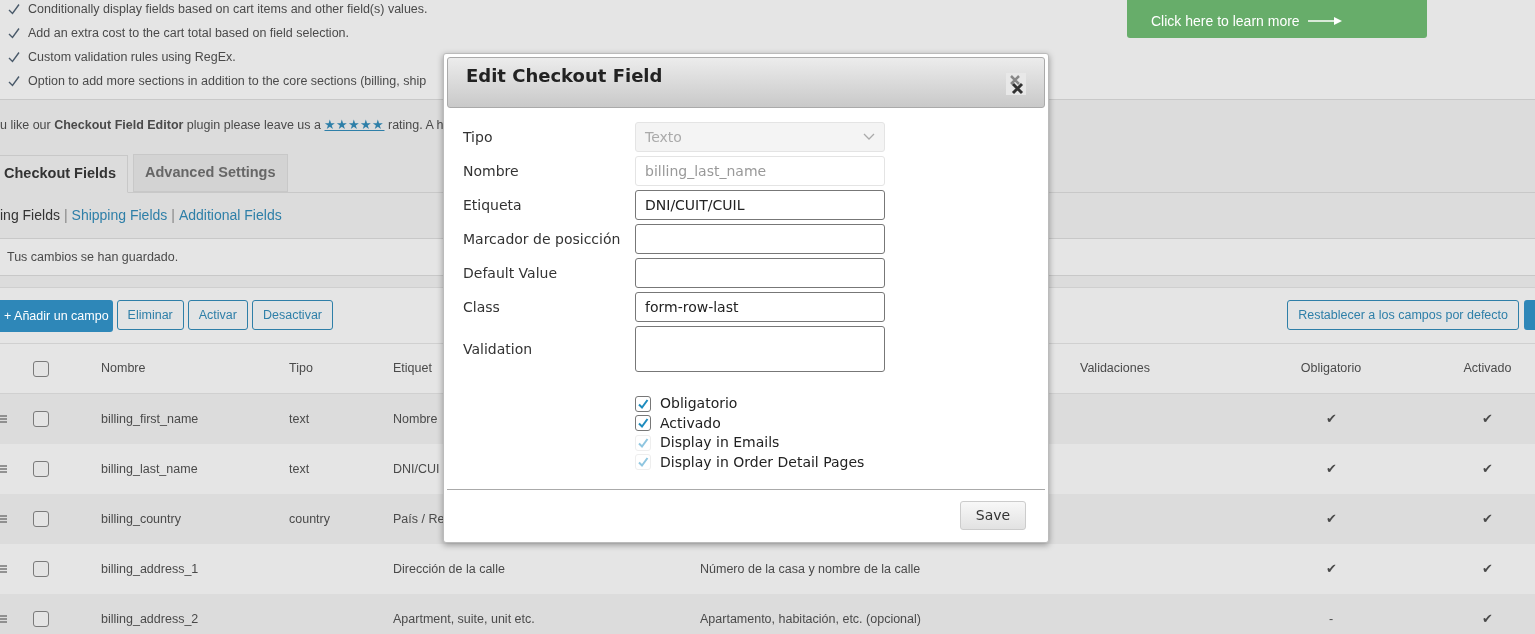  Describe the element at coordinates (1115, 369) in the screenshot. I see `column-header: Validaciones` at that location.